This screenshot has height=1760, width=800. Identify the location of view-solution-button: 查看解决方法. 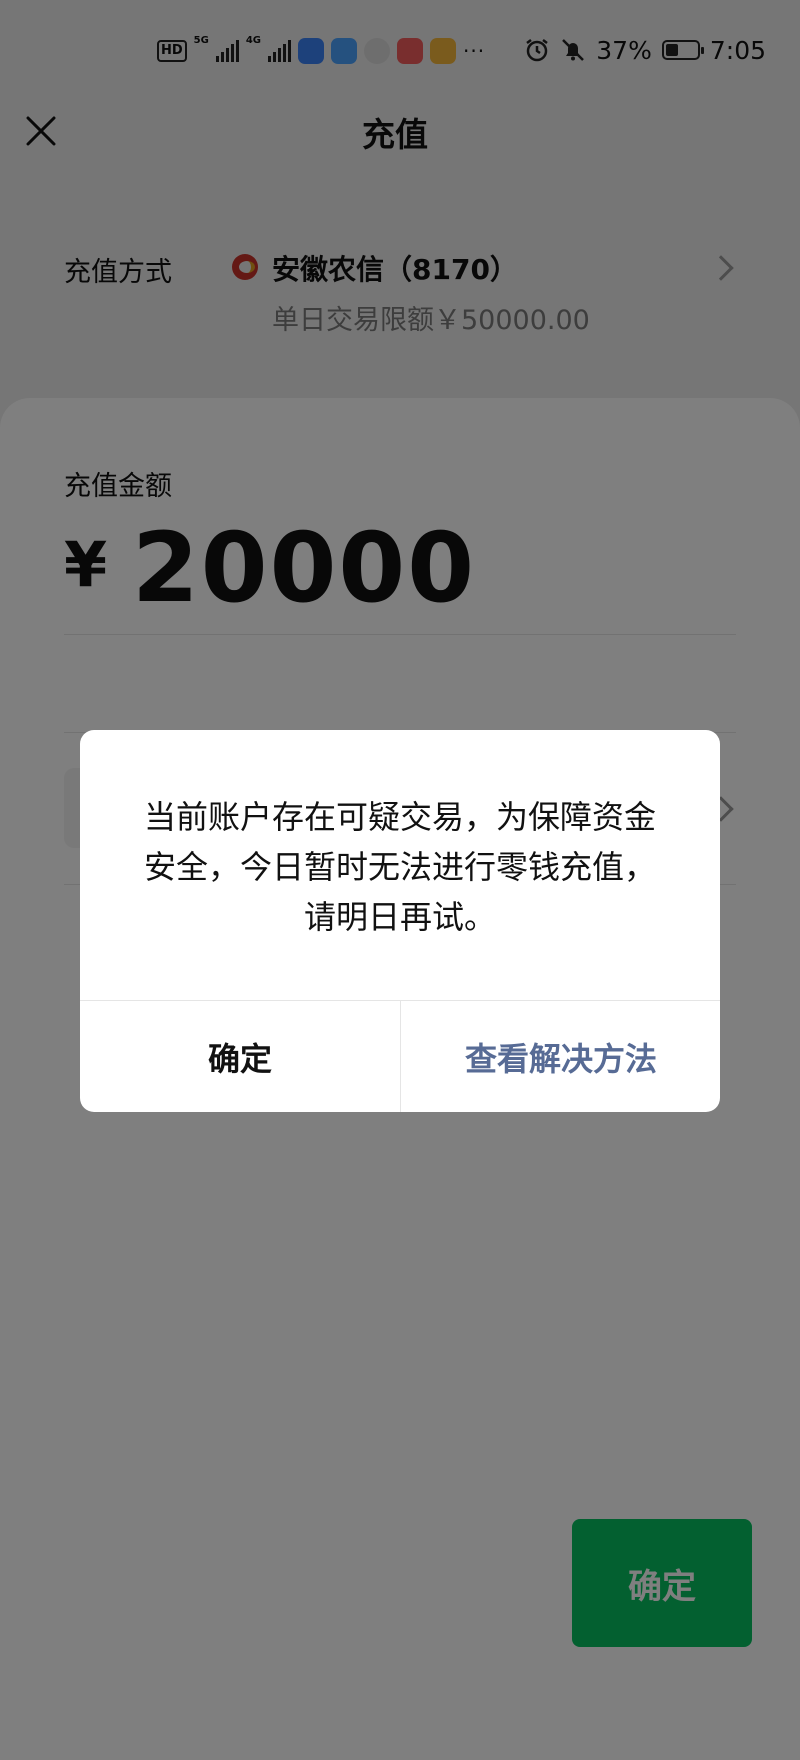
(560, 1056).